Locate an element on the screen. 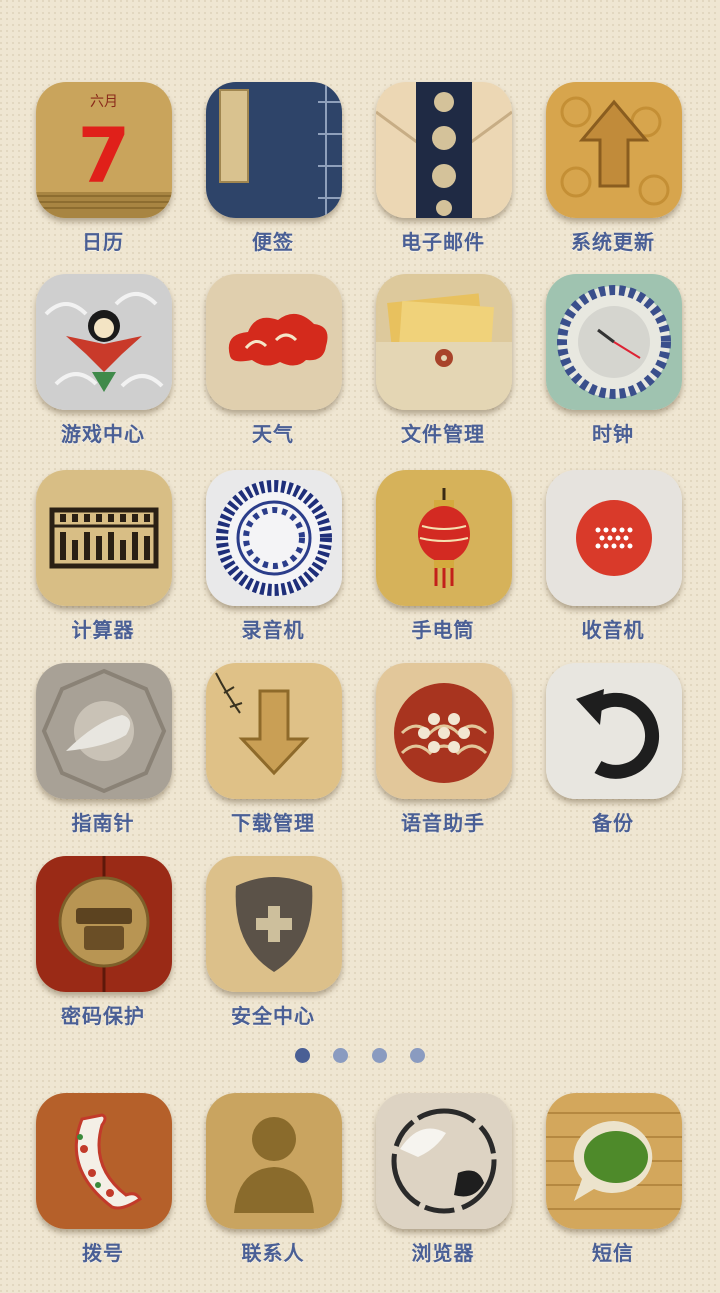  app-label: 电子邮件 is located at coordinates (443, 242).